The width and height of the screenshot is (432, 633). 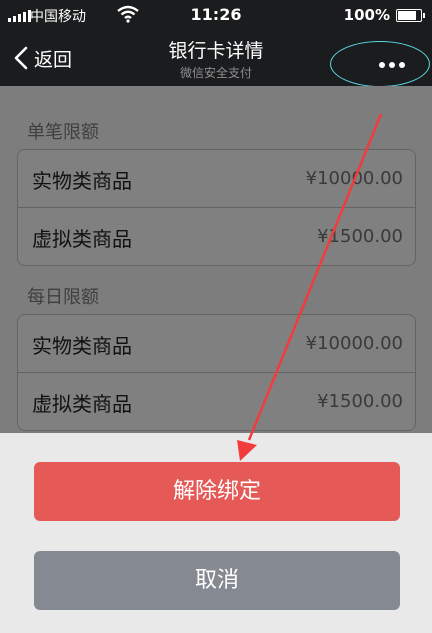 What do you see at coordinates (217, 580) in the screenshot?
I see `cancel-button: 取消` at bounding box center [217, 580].